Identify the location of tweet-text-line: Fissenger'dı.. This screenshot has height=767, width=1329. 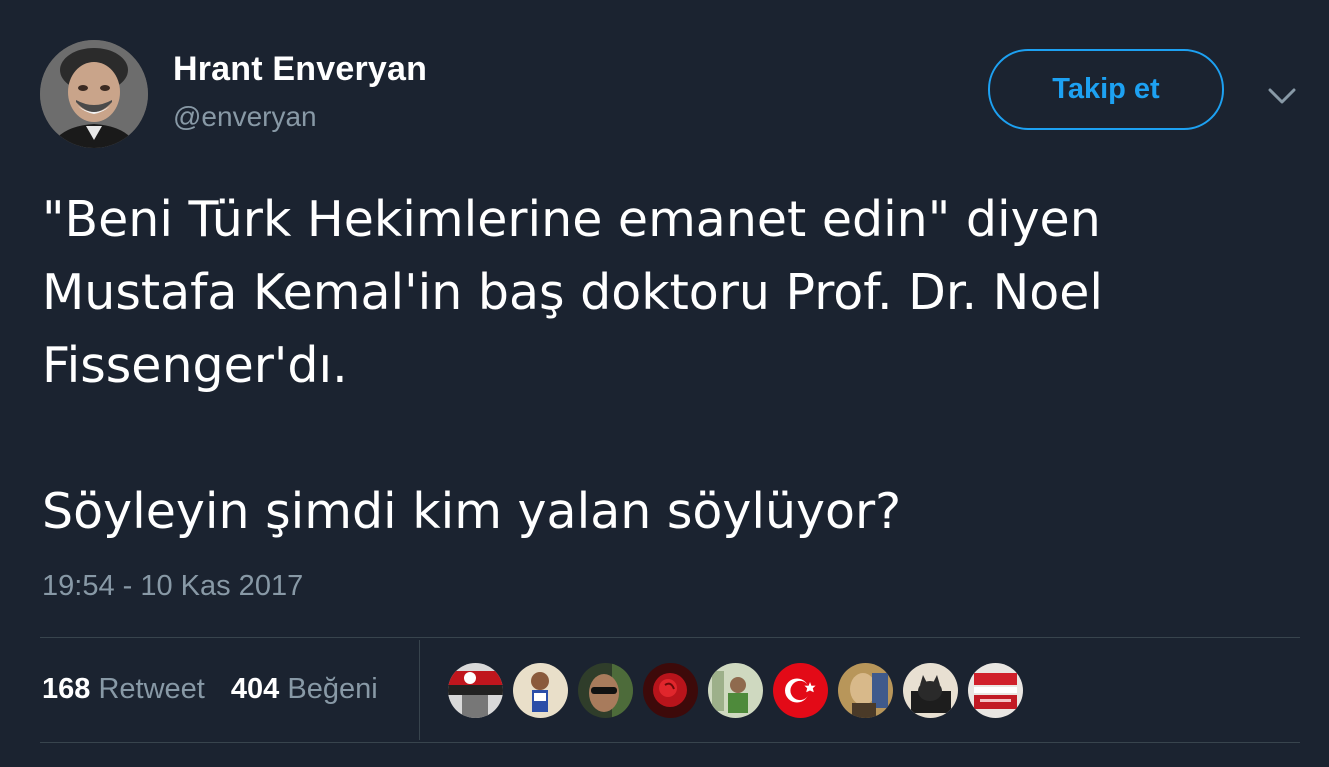
(195, 365).